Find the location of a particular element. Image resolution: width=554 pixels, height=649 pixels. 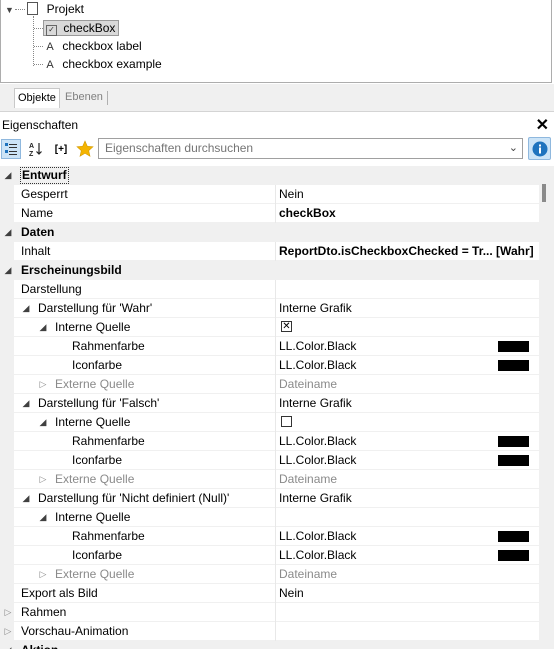

property-label: Rahmen is located at coordinates (44, 612).